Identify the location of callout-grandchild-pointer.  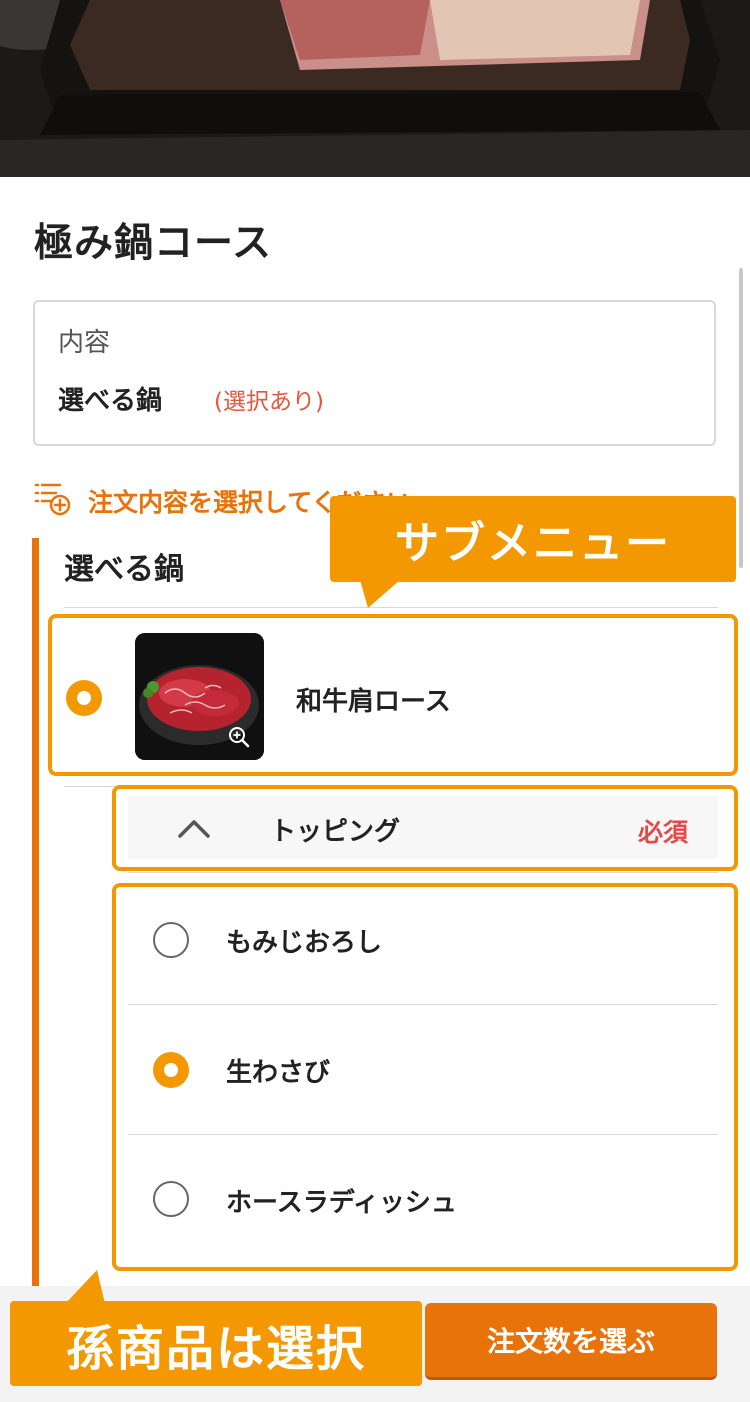
(80, 1287).